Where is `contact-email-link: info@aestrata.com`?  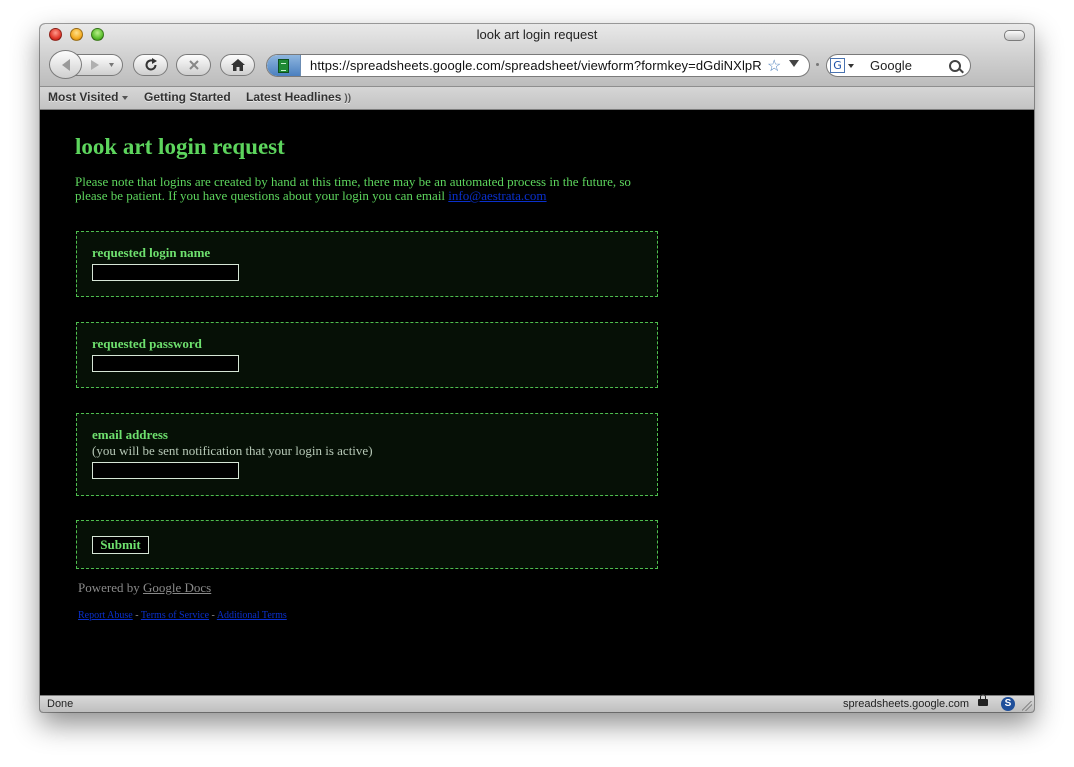
contact-email-link: info@aestrata.com is located at coordinates (497, 195).